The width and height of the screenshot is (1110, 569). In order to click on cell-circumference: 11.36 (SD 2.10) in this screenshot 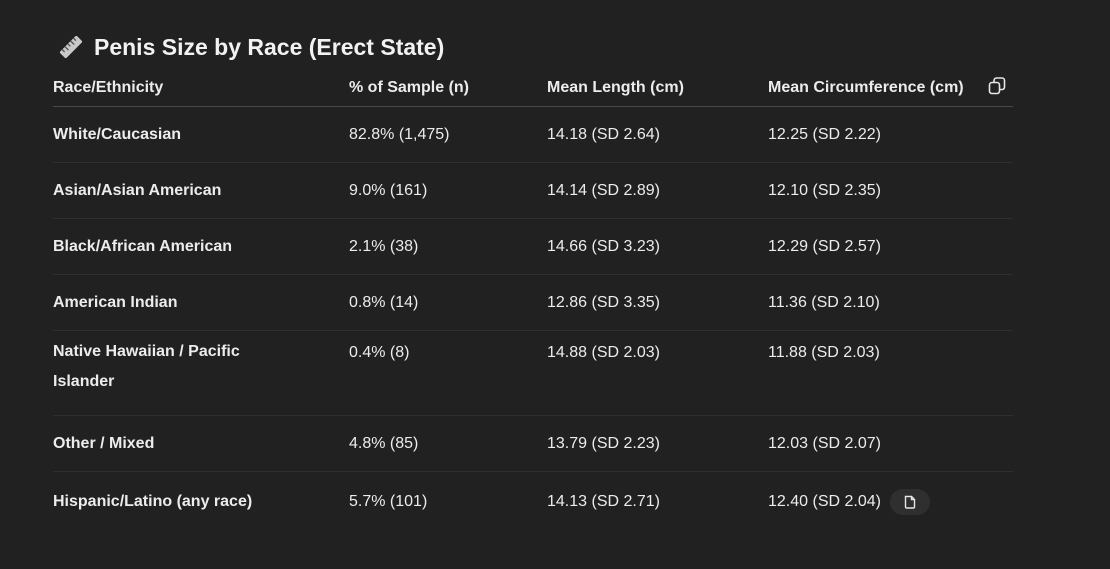, I will do `click(890, 302)`.